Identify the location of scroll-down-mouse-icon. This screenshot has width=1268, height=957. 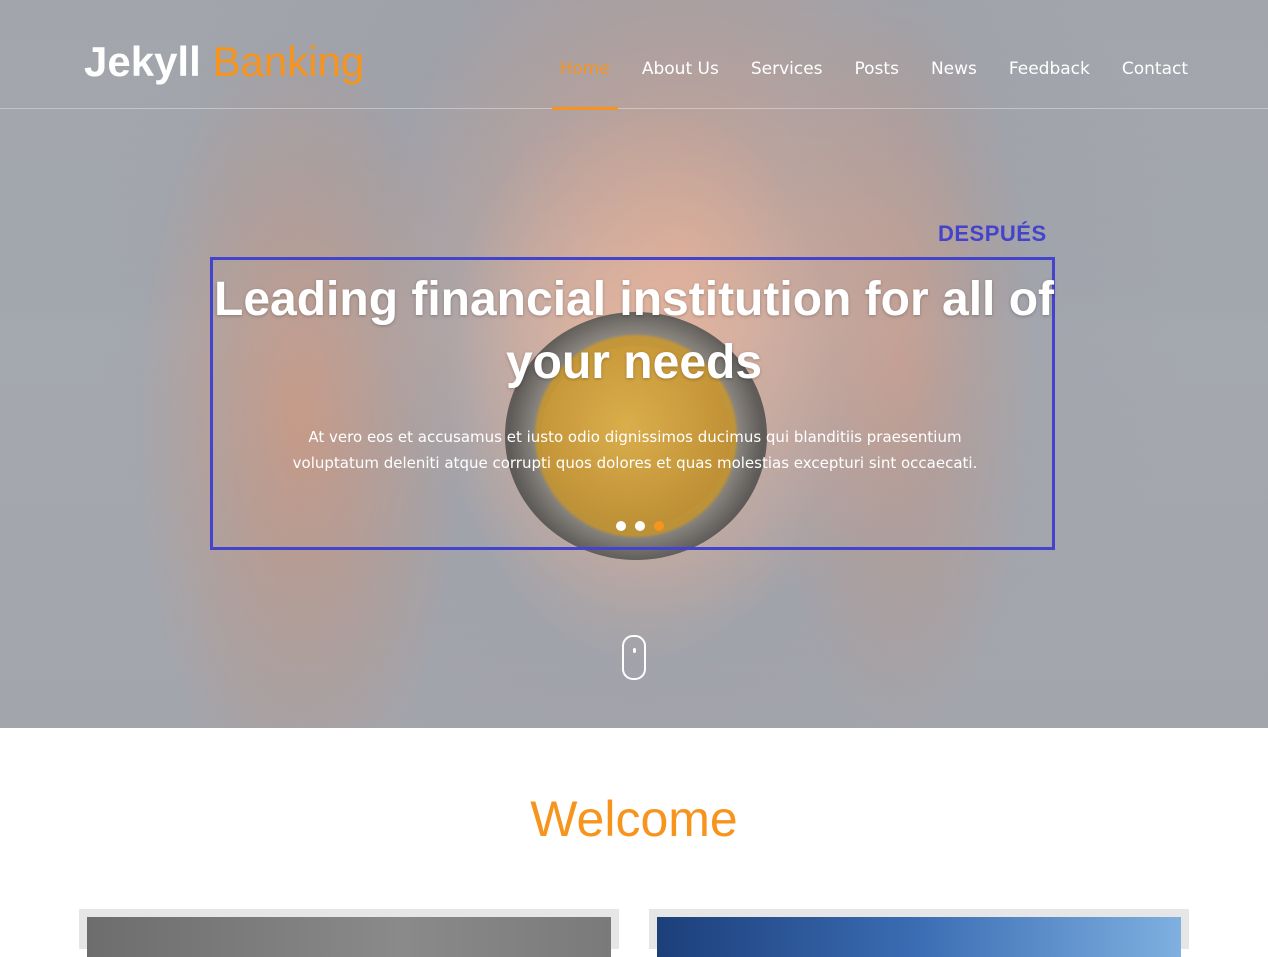
(634, 657).